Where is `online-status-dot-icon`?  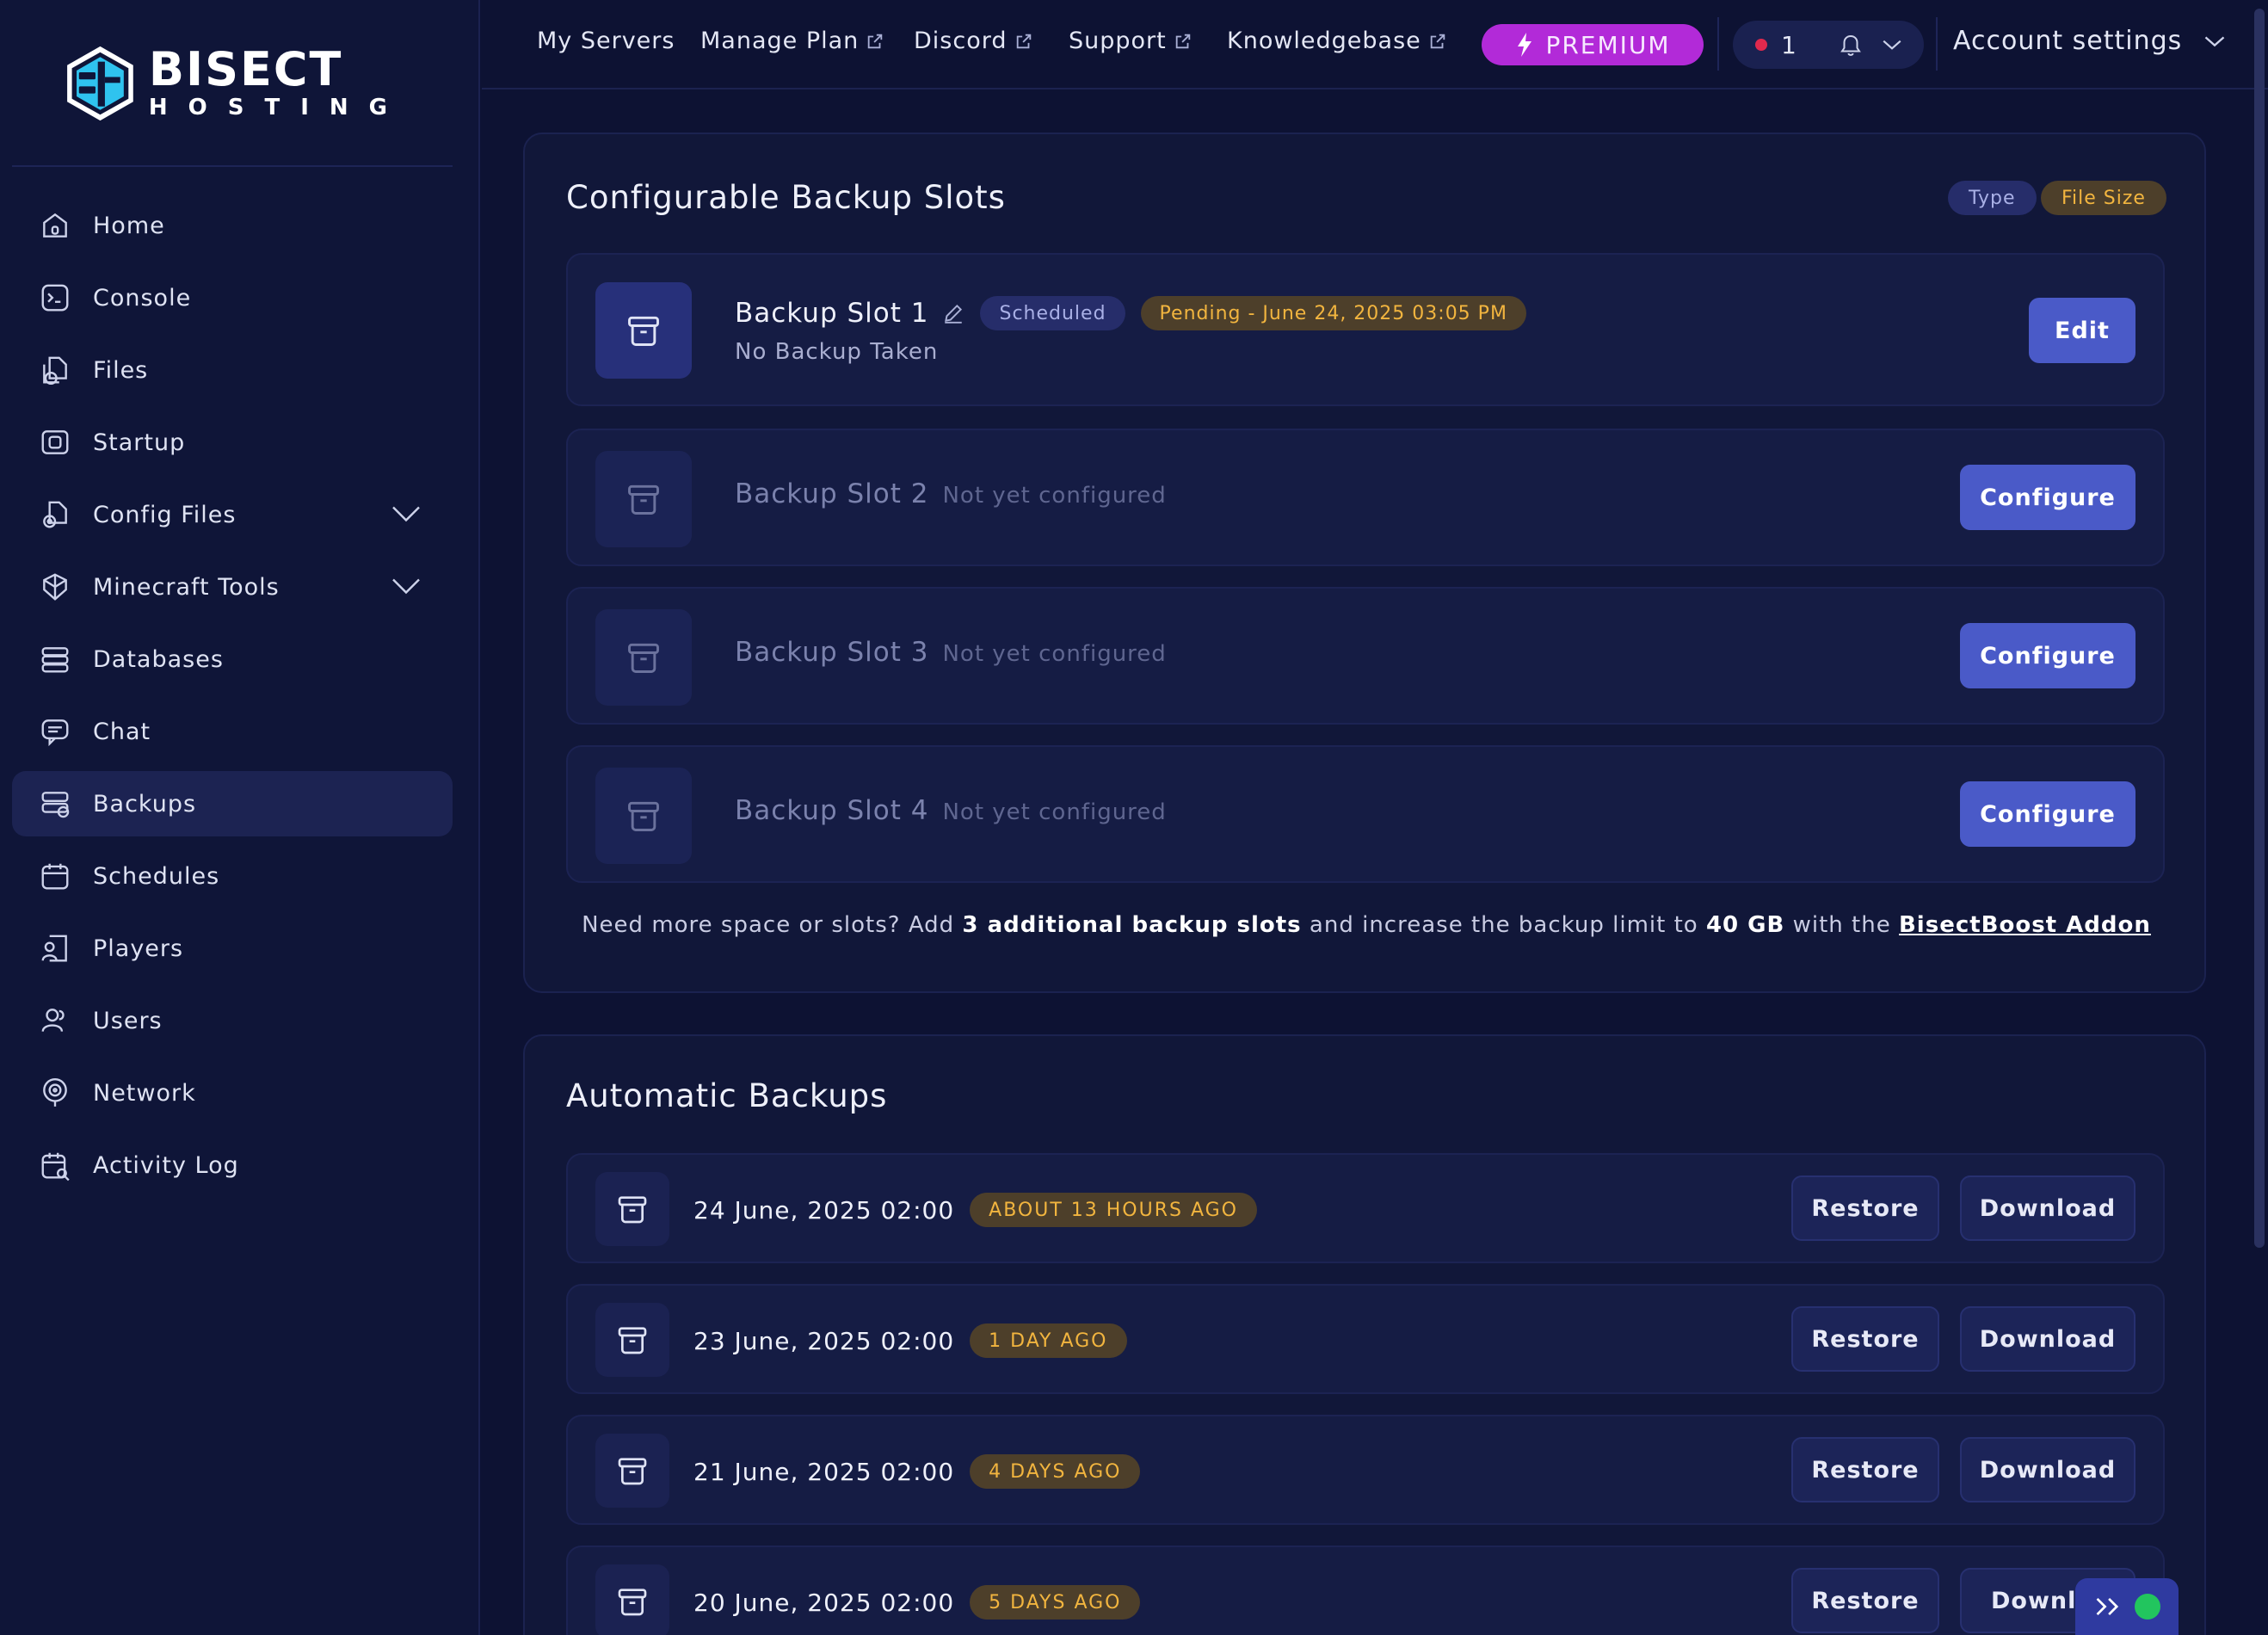 online-status-dot-icon is located at coordinates (2147, 1607).